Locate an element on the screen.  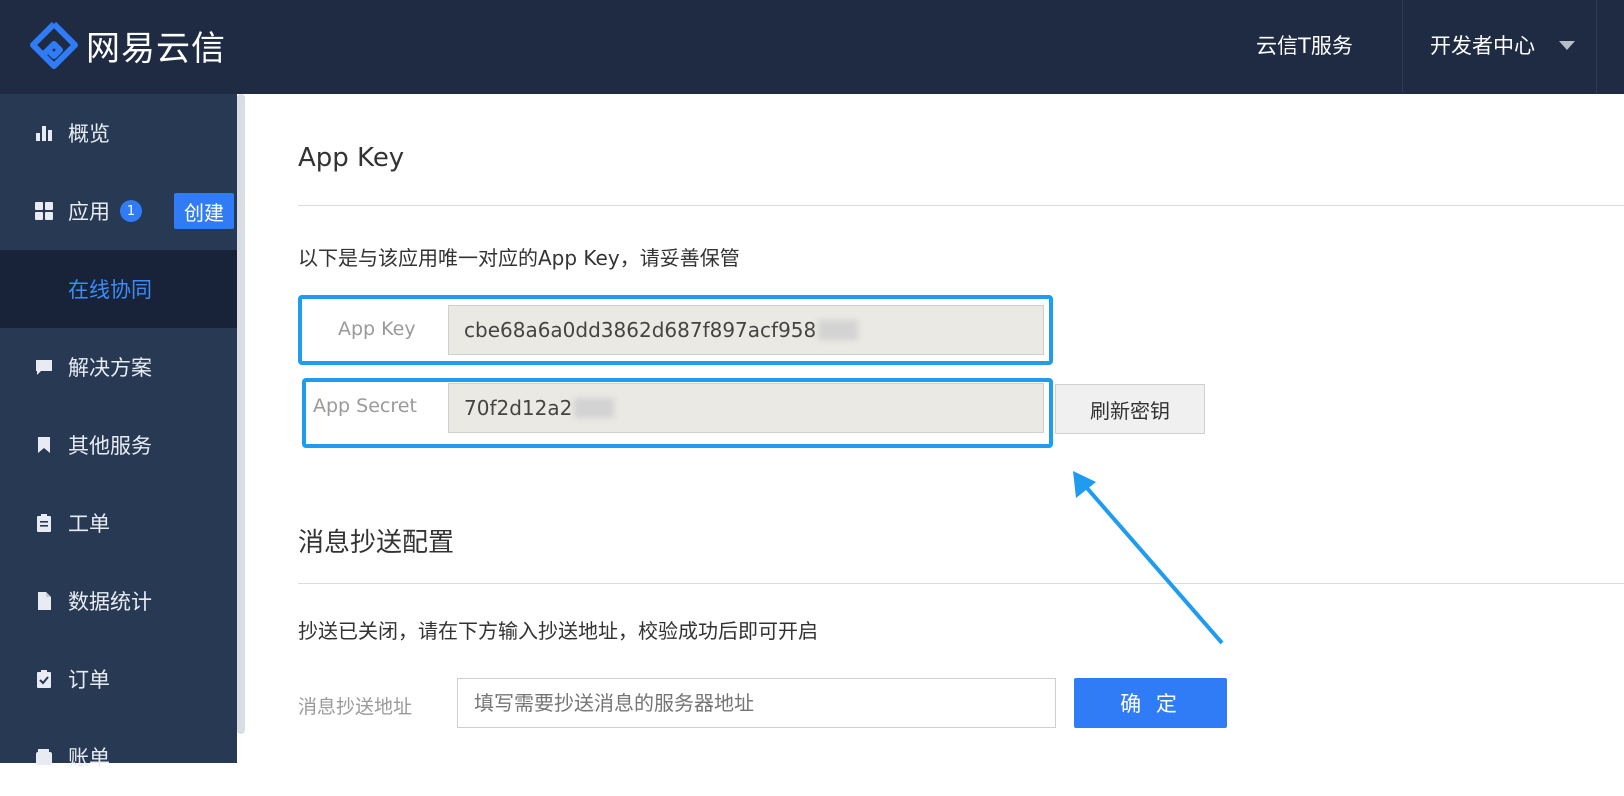
appkey-field: cbe68a6a0dd3862d687f897acf958 is located at coordinates (746, 330).